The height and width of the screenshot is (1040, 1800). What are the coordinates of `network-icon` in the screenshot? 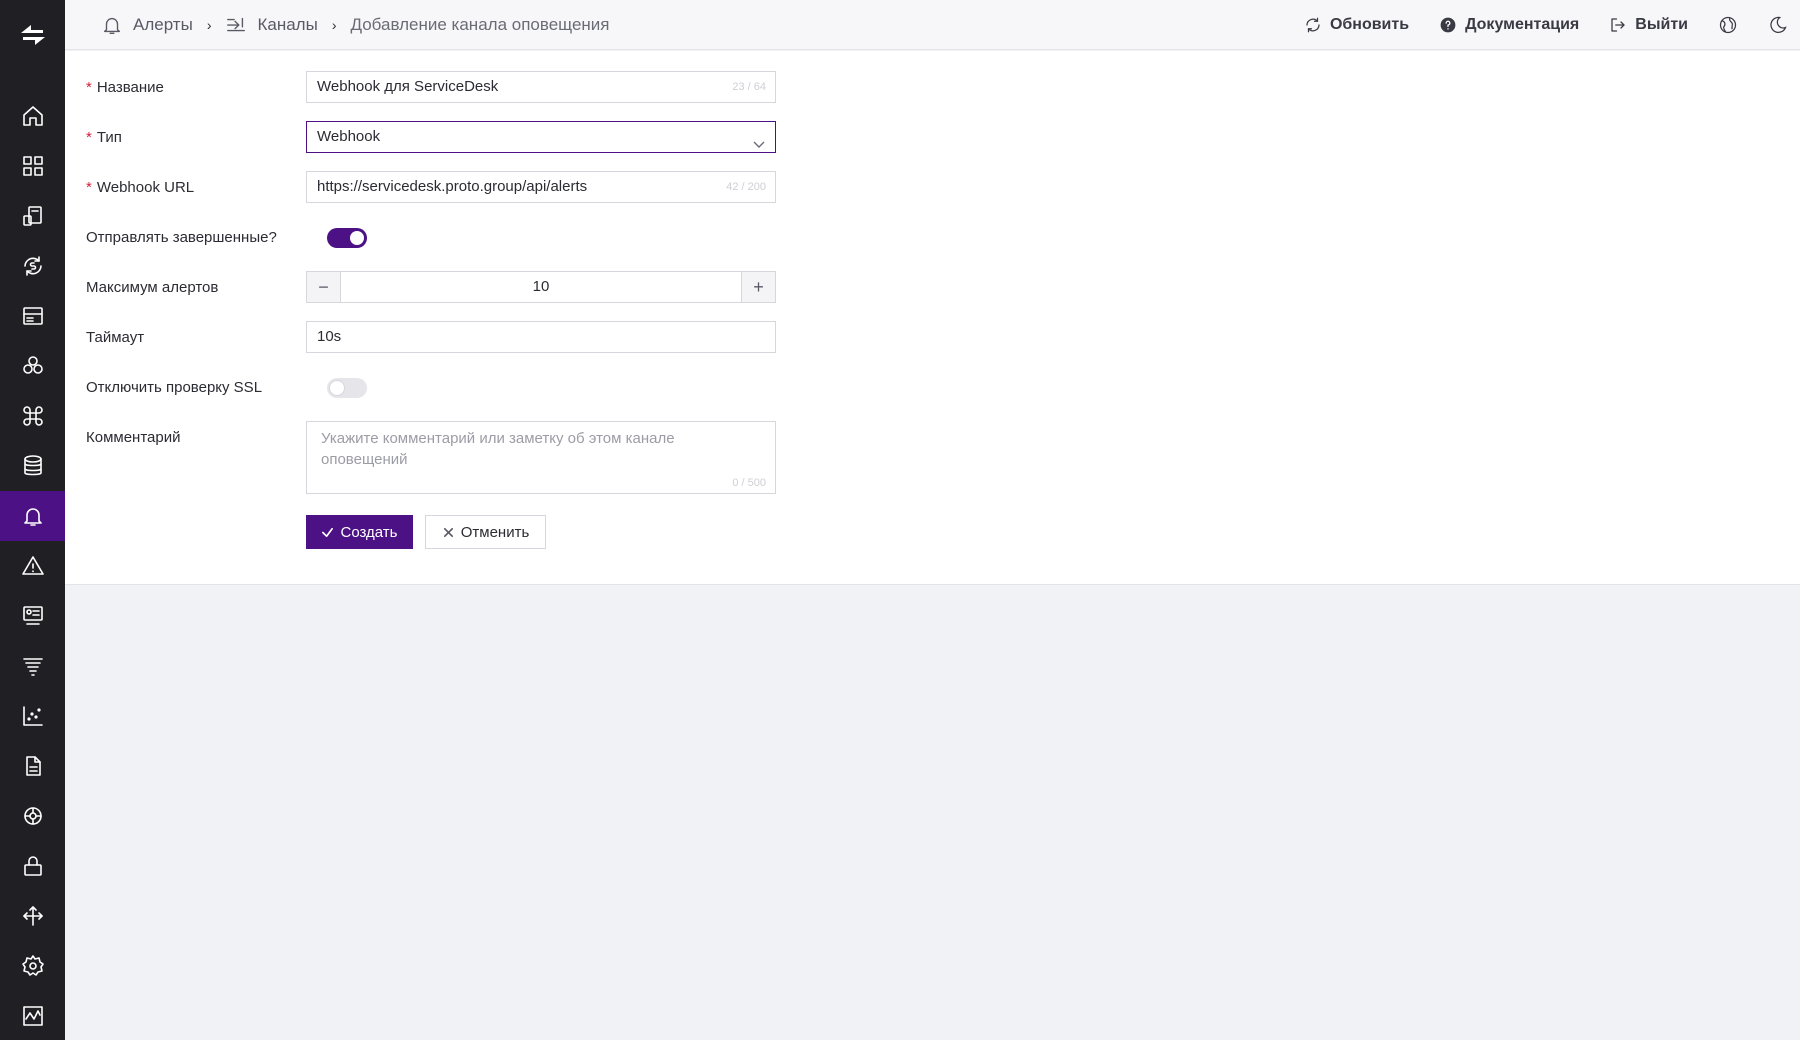 It's located at (32, 816).